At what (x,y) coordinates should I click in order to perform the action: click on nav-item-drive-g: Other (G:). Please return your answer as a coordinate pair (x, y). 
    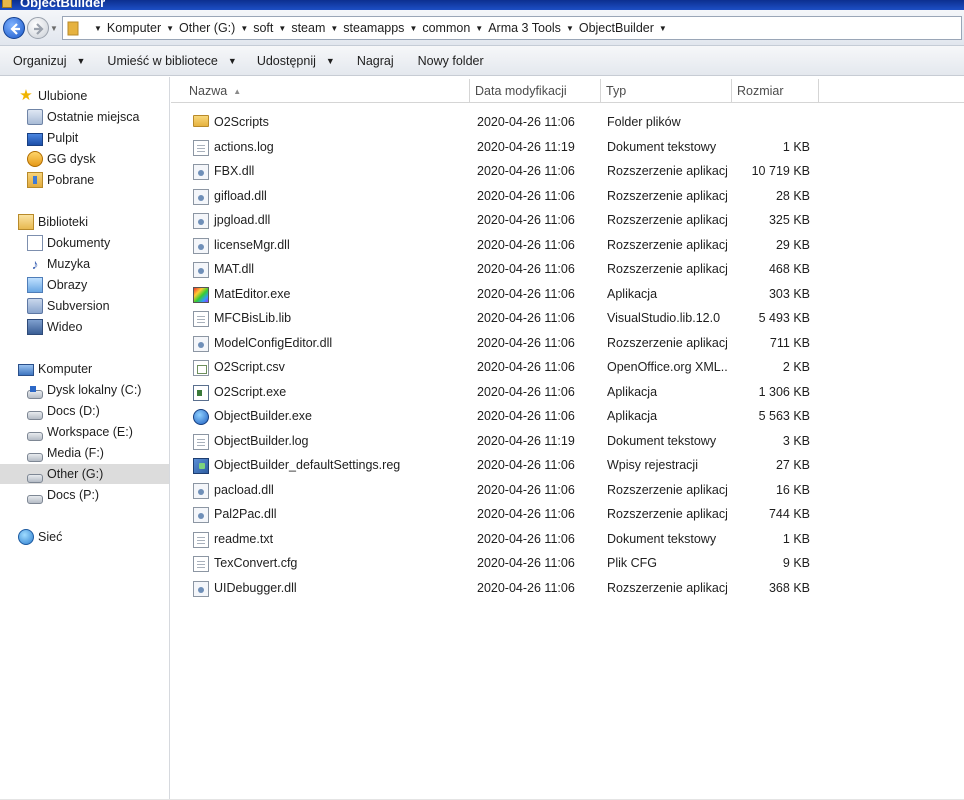
    Looking at the image, I should click on (84, 474).